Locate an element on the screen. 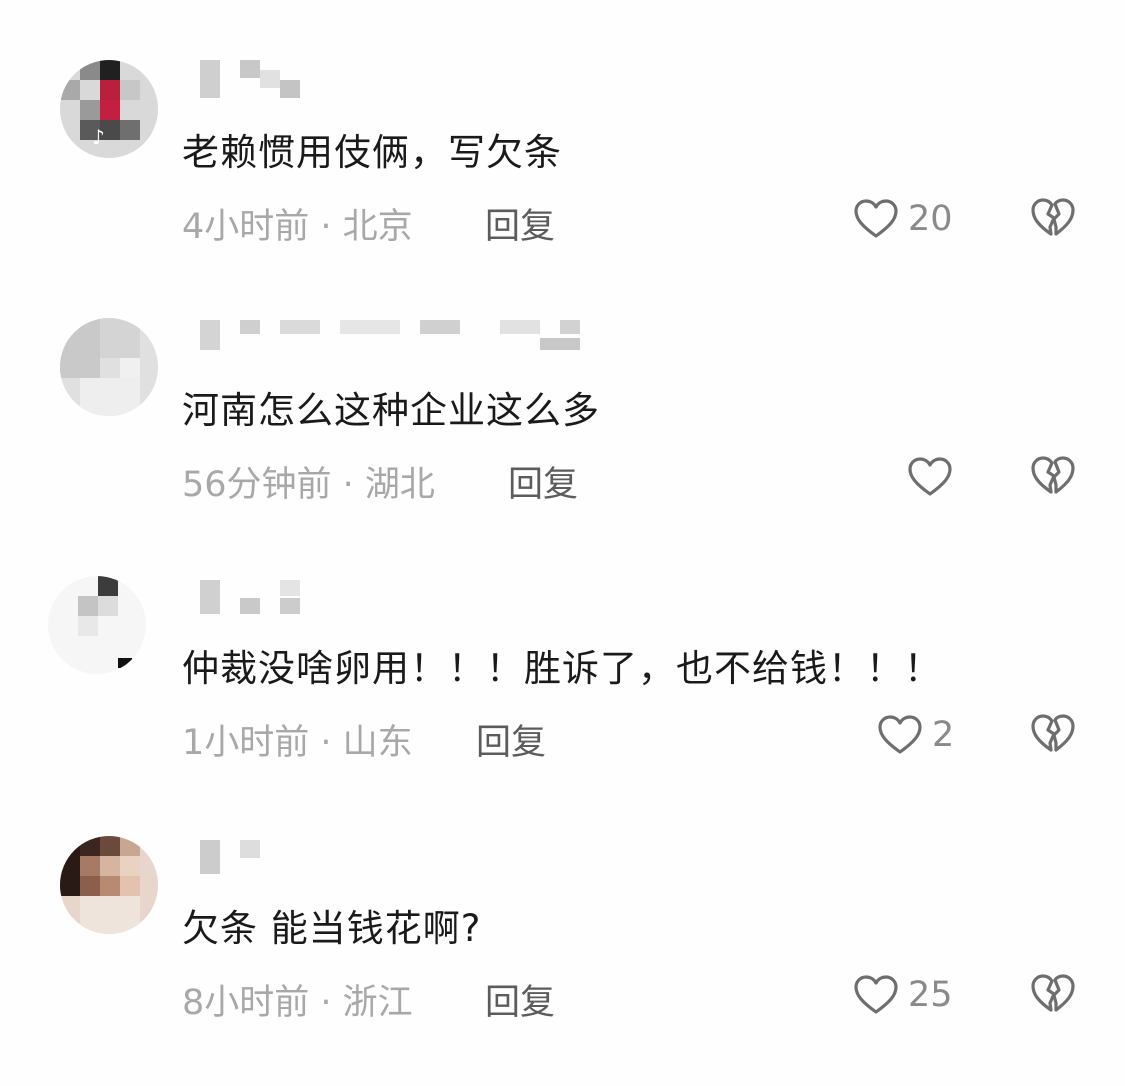 Image resolution: width=1125 pixels, height=1086 pixels. like-count: 2 is located at coordinates (943, 735).